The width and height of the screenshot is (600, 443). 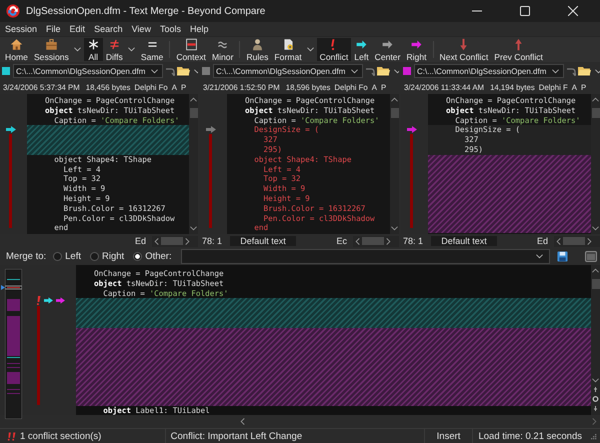 I want to click on window-title: DlgSessionOpen.dfm - Text Merge - Beyond Compare, so click(x=146, y=11).